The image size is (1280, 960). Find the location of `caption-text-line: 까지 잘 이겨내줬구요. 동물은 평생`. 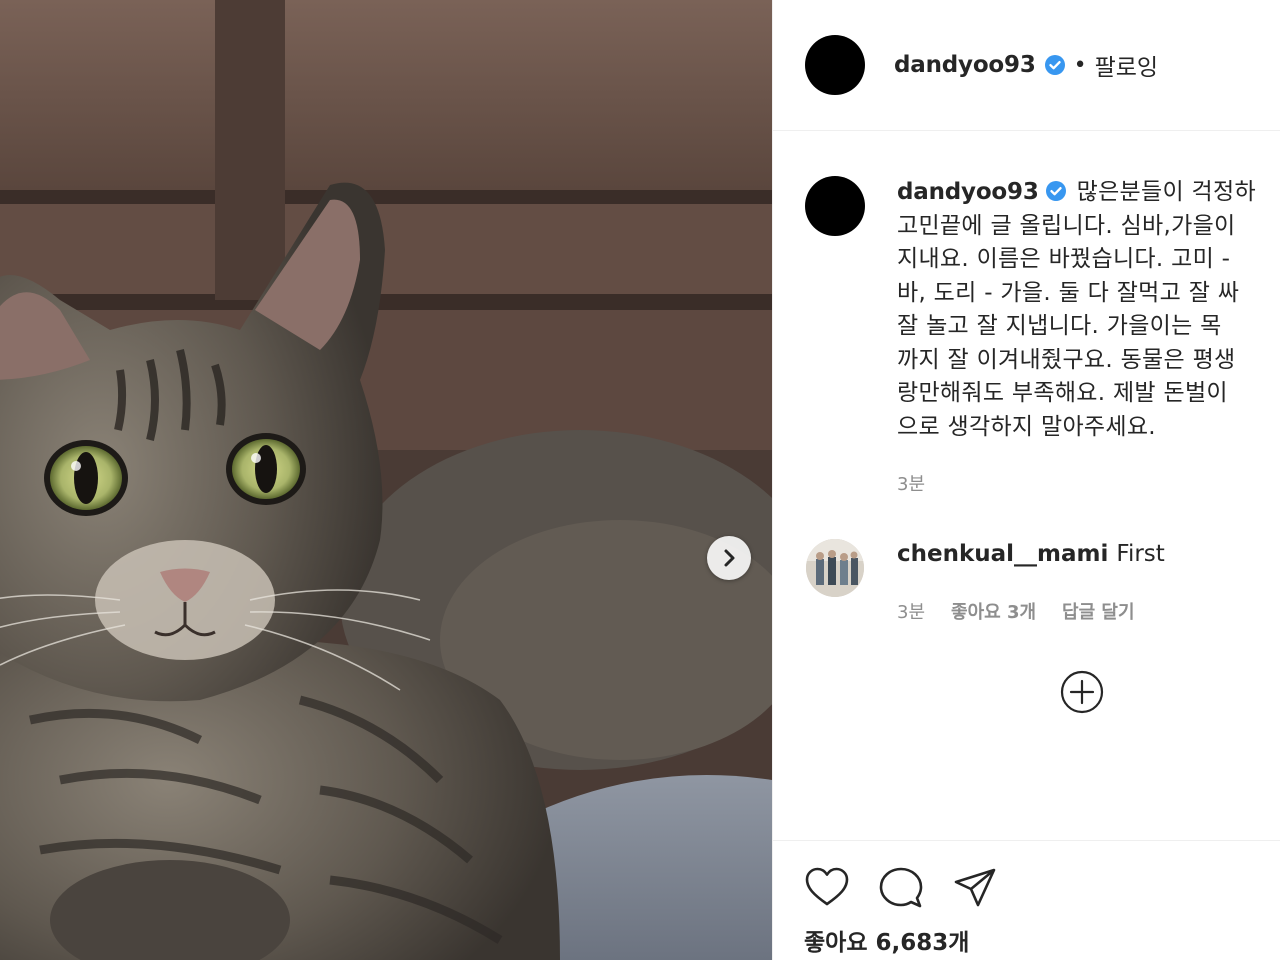

caption-text-line: 까지 잘 이겨내줬구요. 동물은 평생 is located at coordinates (1066, 359).